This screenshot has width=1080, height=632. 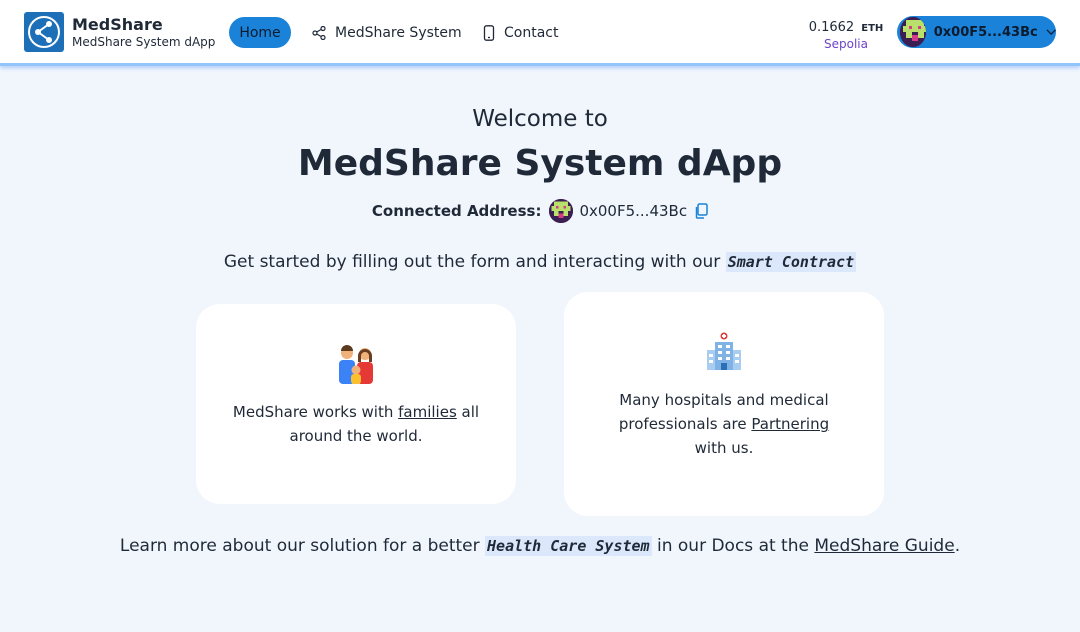 What do you see at coordinates (489, 32) in the screenshot?
I see `phone-icon` at bounding box center [489, 32].